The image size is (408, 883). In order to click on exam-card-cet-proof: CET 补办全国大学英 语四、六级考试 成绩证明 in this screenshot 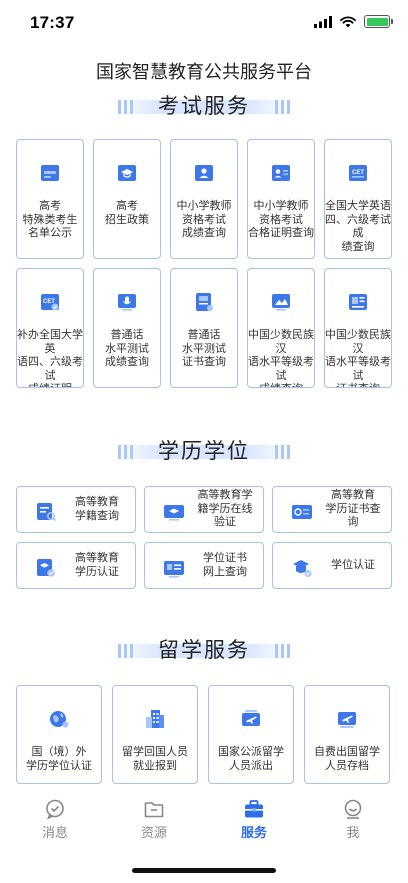, I will do `click(50, 328)`.